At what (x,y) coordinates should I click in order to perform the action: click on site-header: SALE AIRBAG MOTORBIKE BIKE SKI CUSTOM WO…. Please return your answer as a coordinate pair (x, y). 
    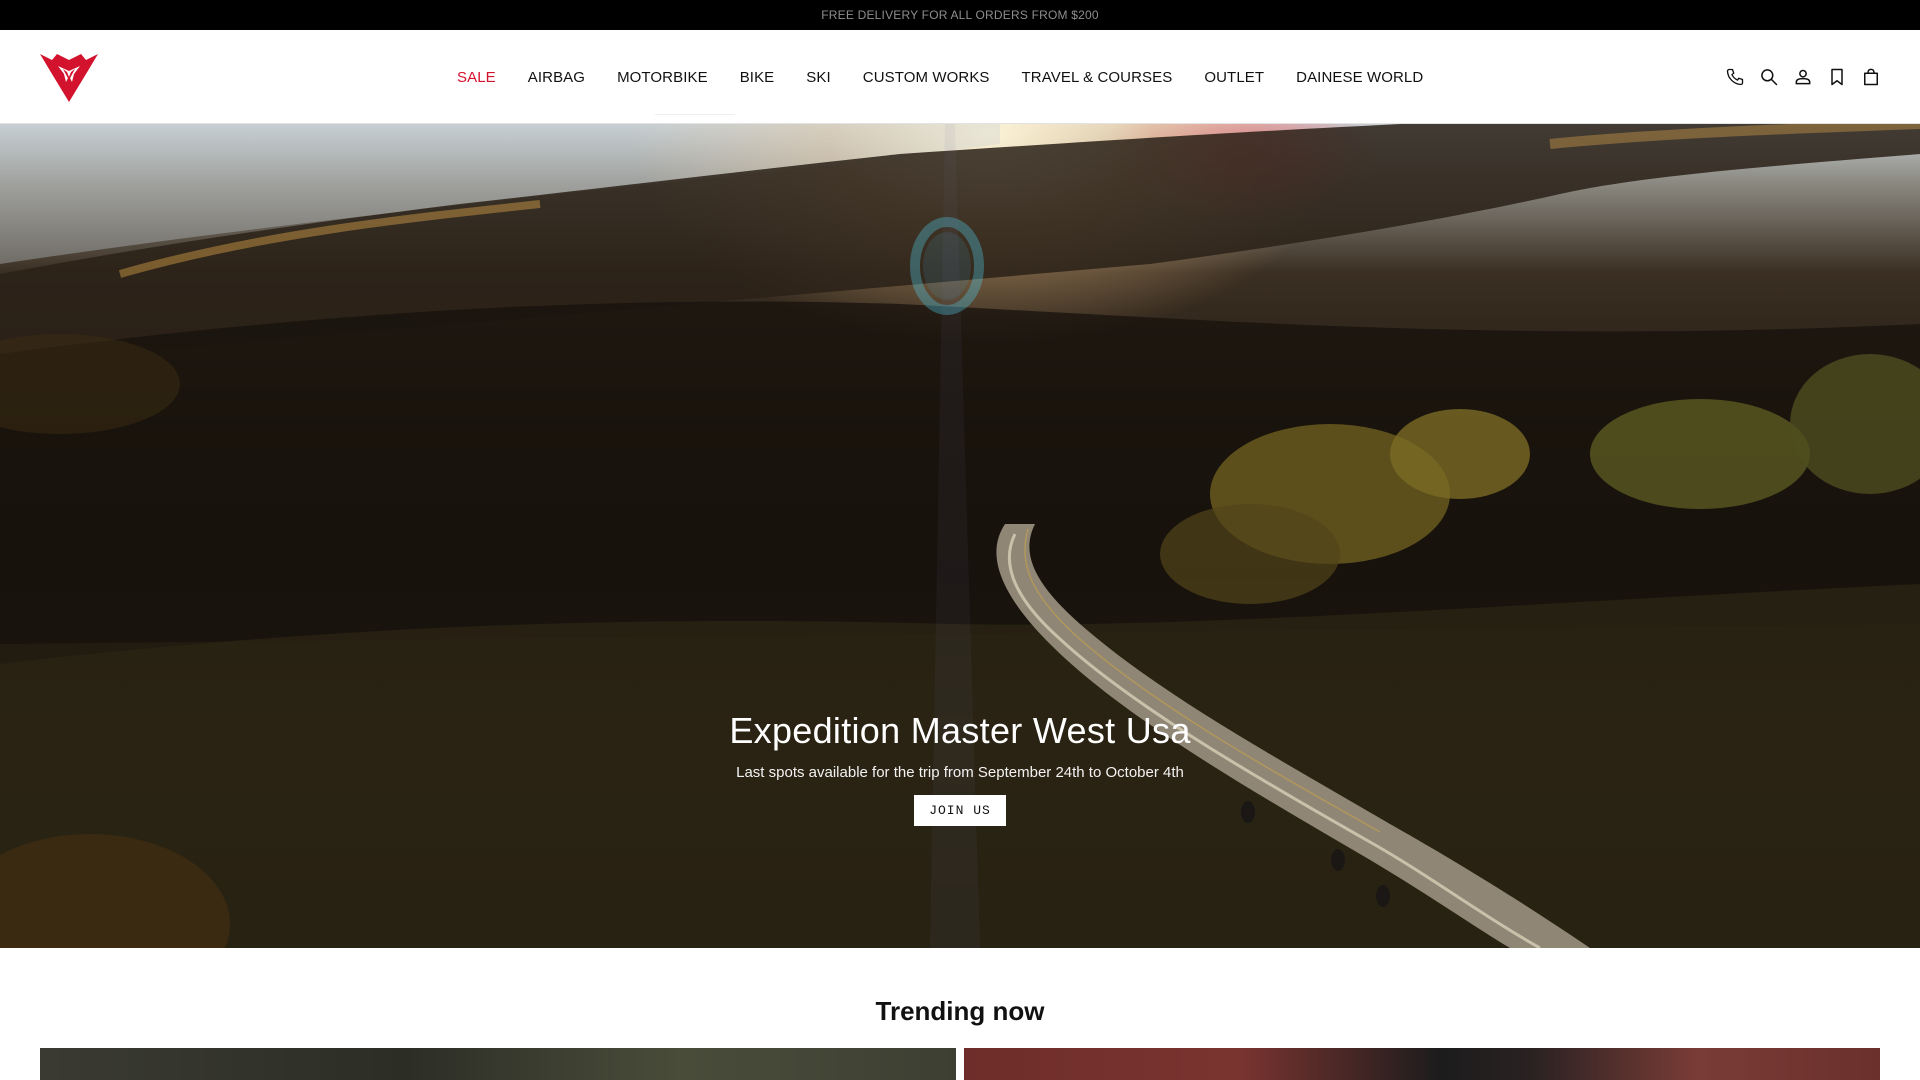
    Looking at the image, I should click on (960, 77).